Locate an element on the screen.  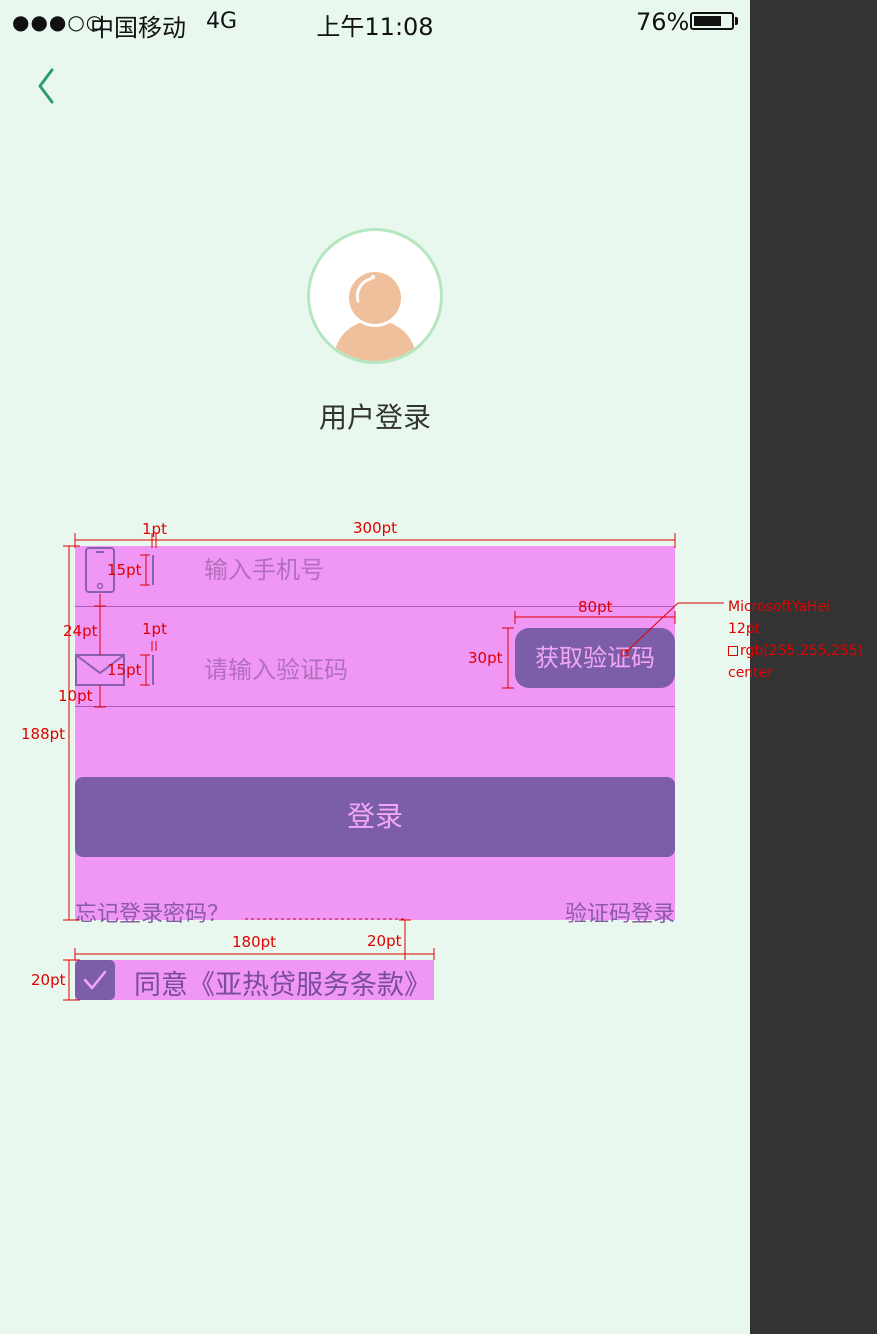
forgot-password-link: 忘记登录密码？ is located at coordinates (152, 912).